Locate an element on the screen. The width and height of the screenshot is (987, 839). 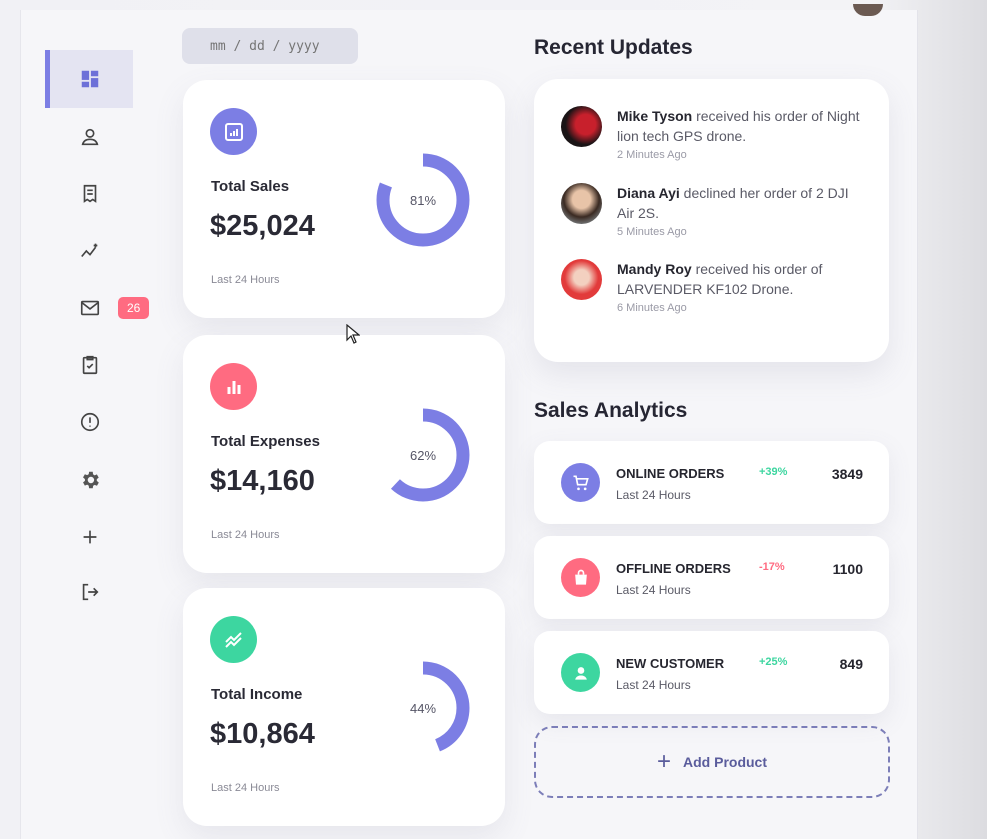
sales-icon-badge is located at coordinates (233, 131).